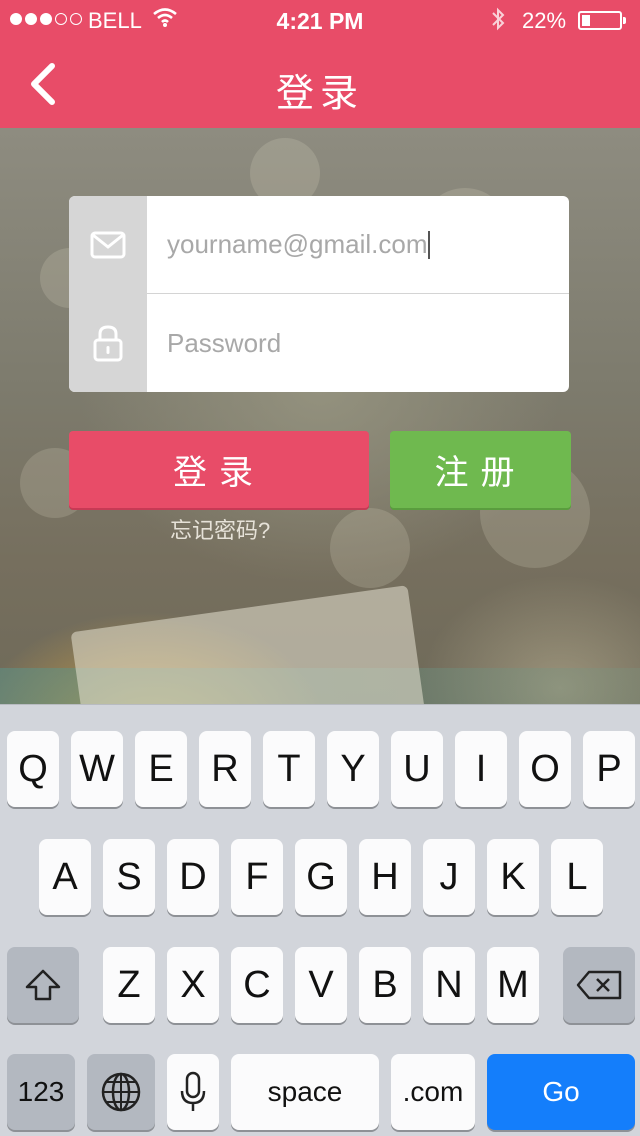  Describe the element at coordinates (561, 1092) in the screenshot. I see `go-key: Go` at that location.